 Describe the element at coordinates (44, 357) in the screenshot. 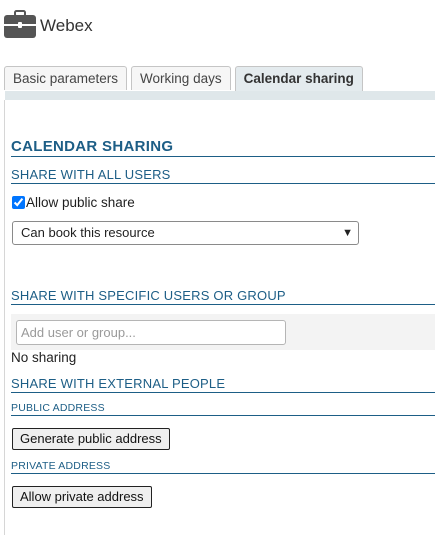

I see `no-sharing-text: No sharing` at that location.